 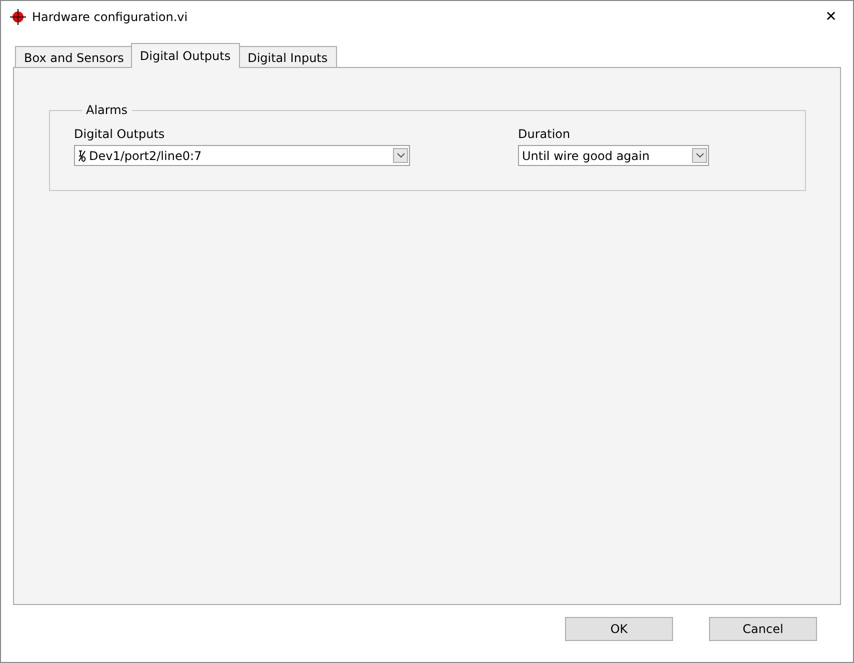 What do you see at coordinates (82, 156) in the screenshot?
I see `io-icon` at bounding box center [82, 156].